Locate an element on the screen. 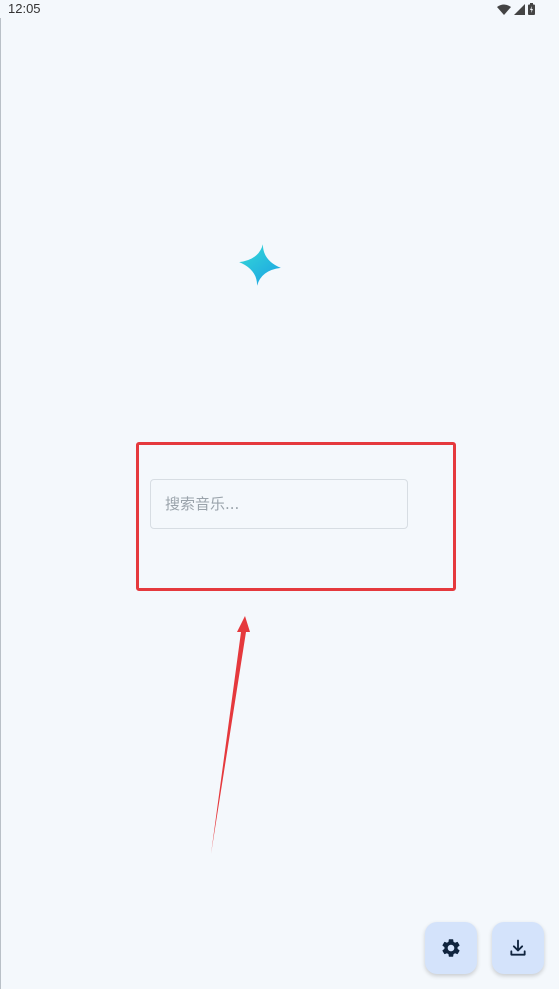 The width and height of the screenshot is (559, 989). sparkle-star-icon is located at coordinates (260, 265).